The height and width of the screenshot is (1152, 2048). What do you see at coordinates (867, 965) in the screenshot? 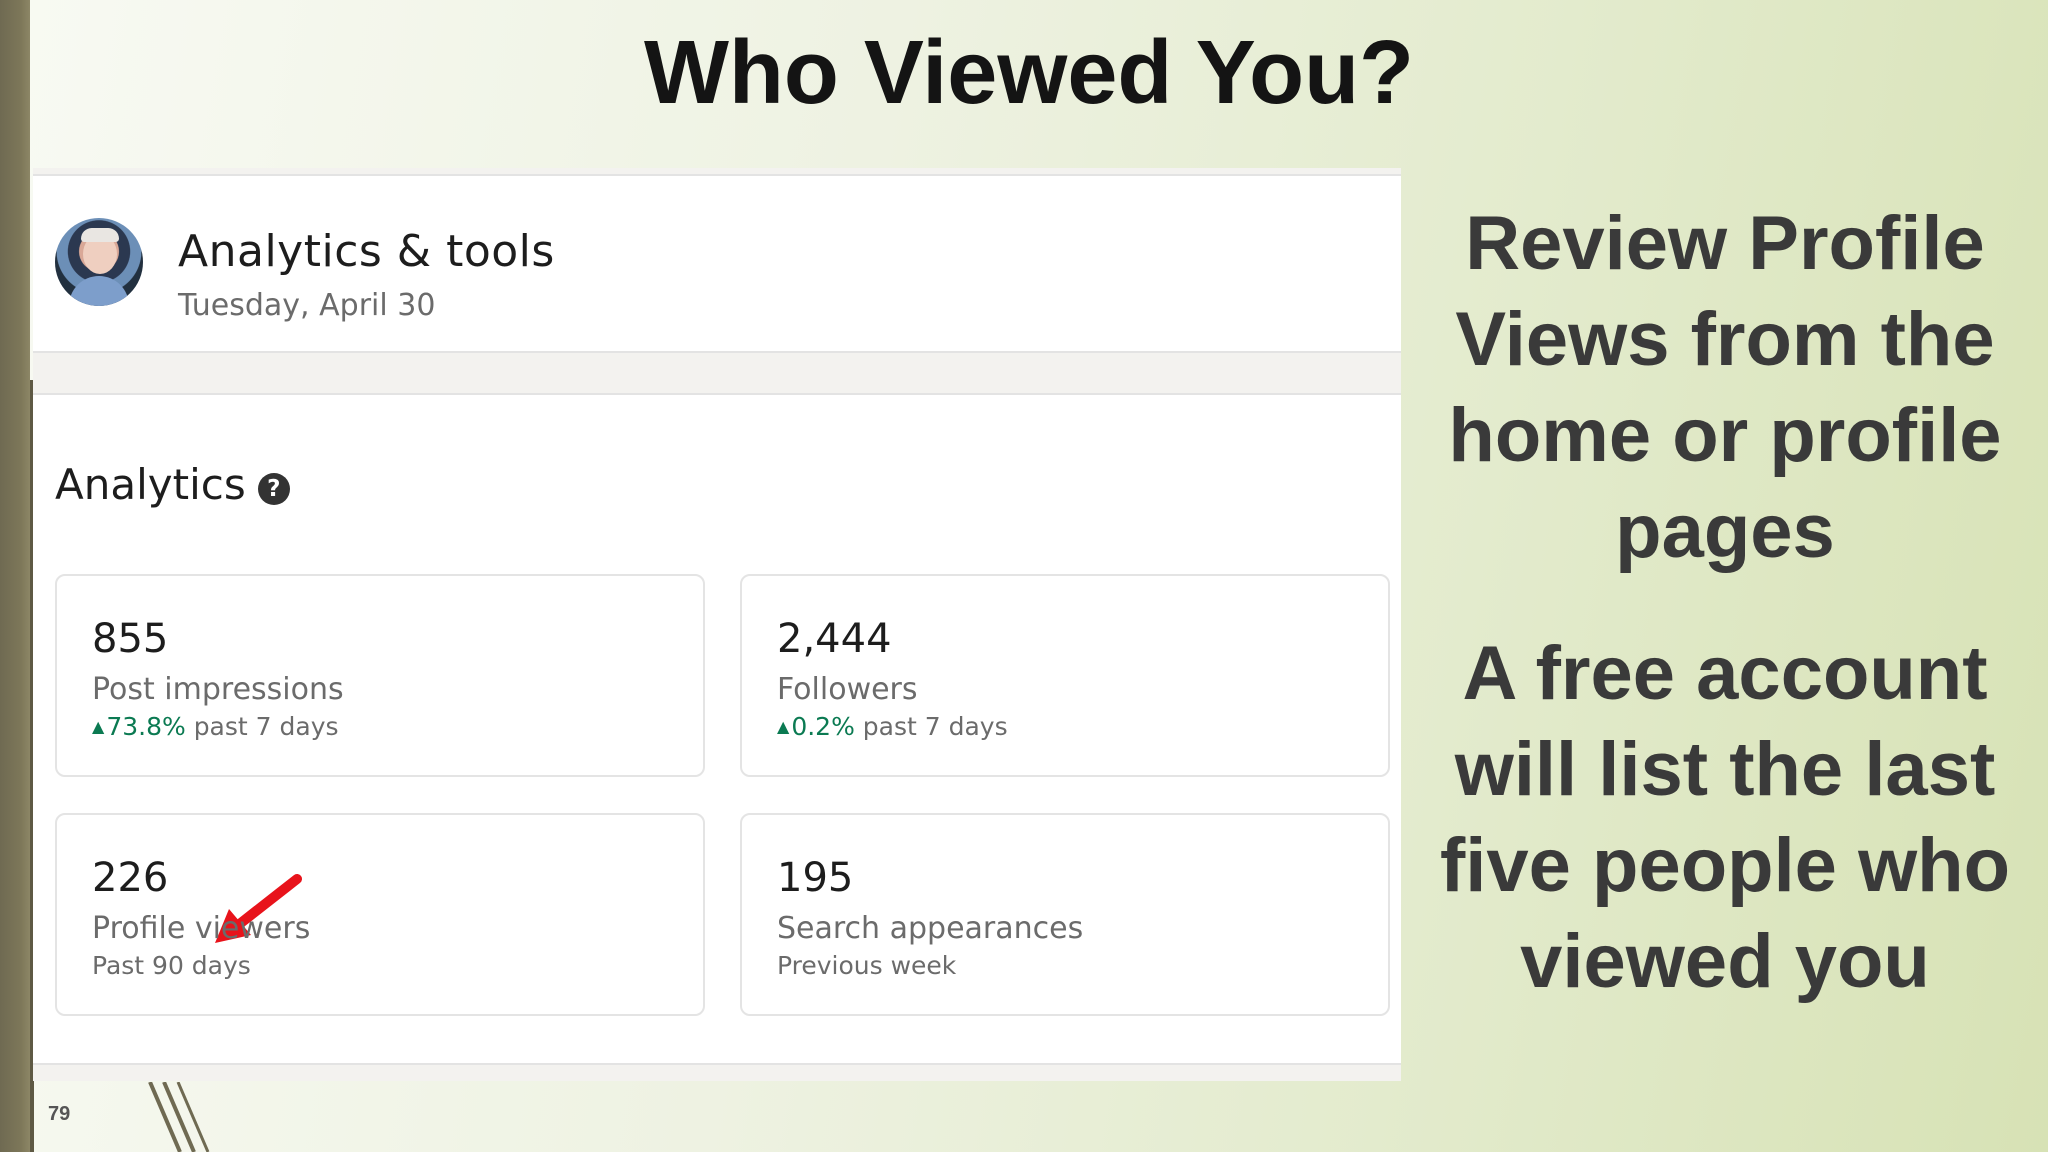
I see `search-appearances-period: Previous week` at bounding box center [867, 965].